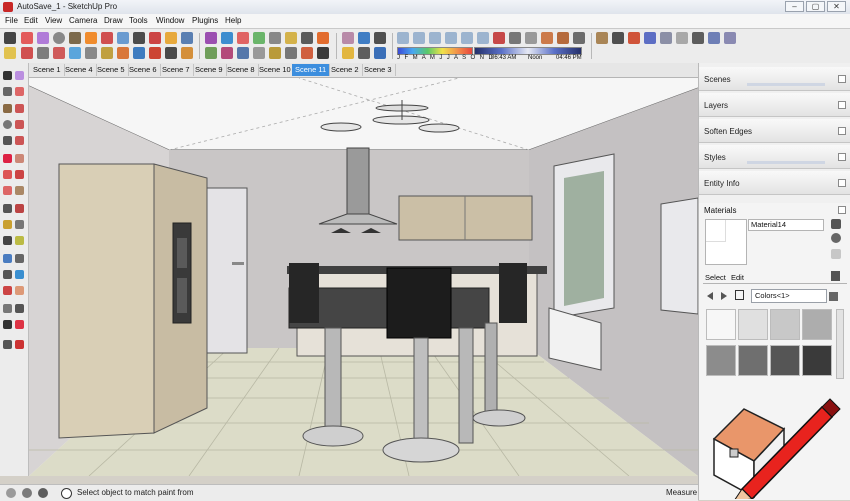 Image resolution: width=850 pixels, height=501 pixels. I want to click on tab-scene-1: Scene 1, so click(47, 70).